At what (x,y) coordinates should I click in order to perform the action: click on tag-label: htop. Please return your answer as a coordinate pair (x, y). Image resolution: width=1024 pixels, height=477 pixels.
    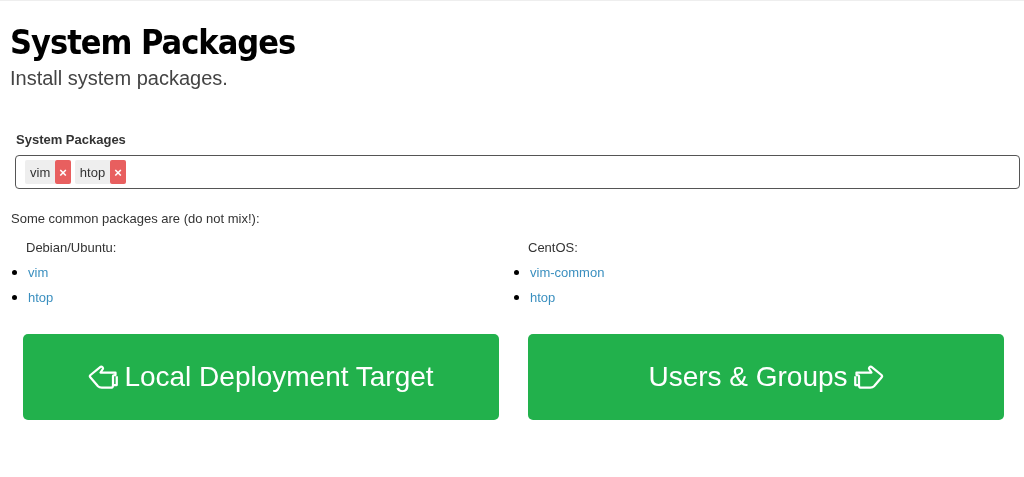
    Looking at the image, I should click on (92, 172).